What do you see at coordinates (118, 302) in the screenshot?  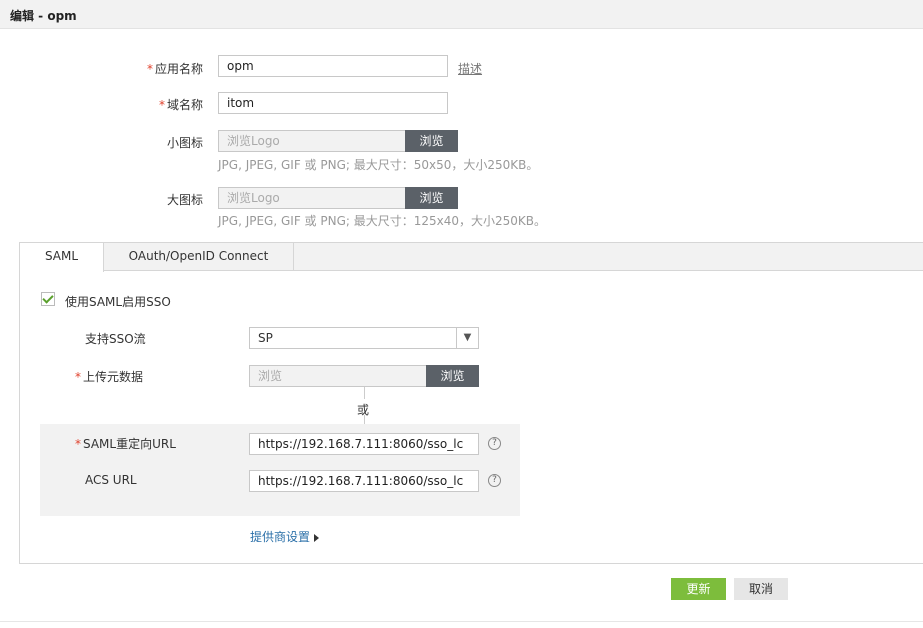 I see `enable-saml-sso-label: 使用SAML启用SSO` at bounding box center [118, 302].